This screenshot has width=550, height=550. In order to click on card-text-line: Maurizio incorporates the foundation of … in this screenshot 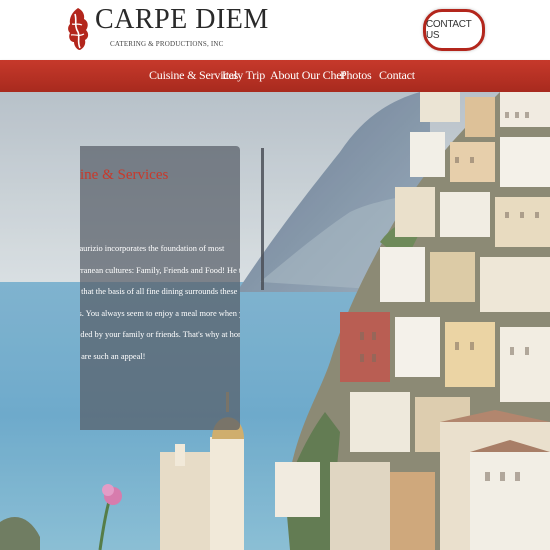, I will do `click(152, 248)`.